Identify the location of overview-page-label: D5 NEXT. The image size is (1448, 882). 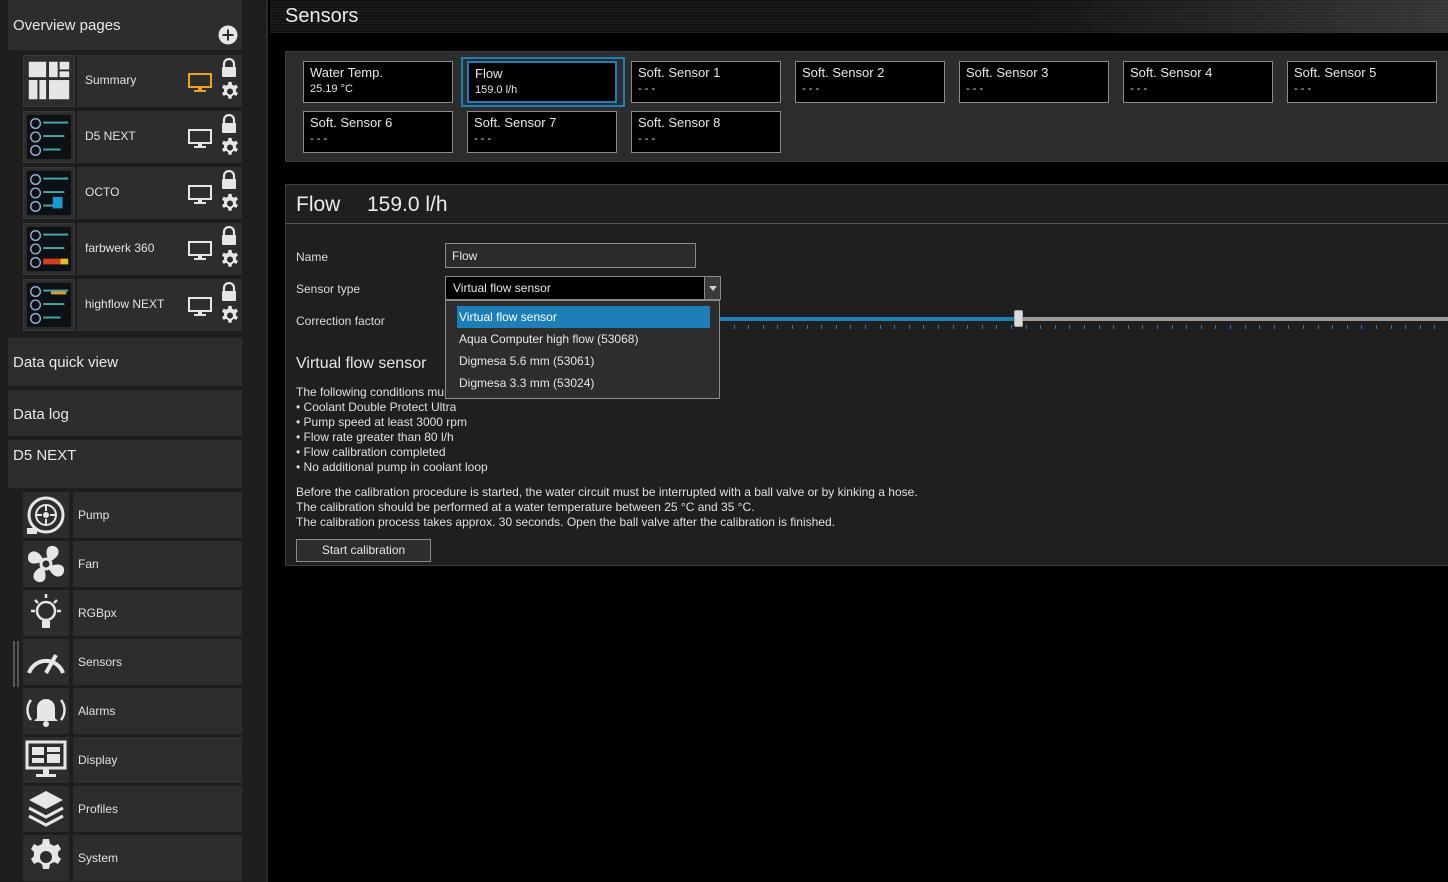
(110, 136).